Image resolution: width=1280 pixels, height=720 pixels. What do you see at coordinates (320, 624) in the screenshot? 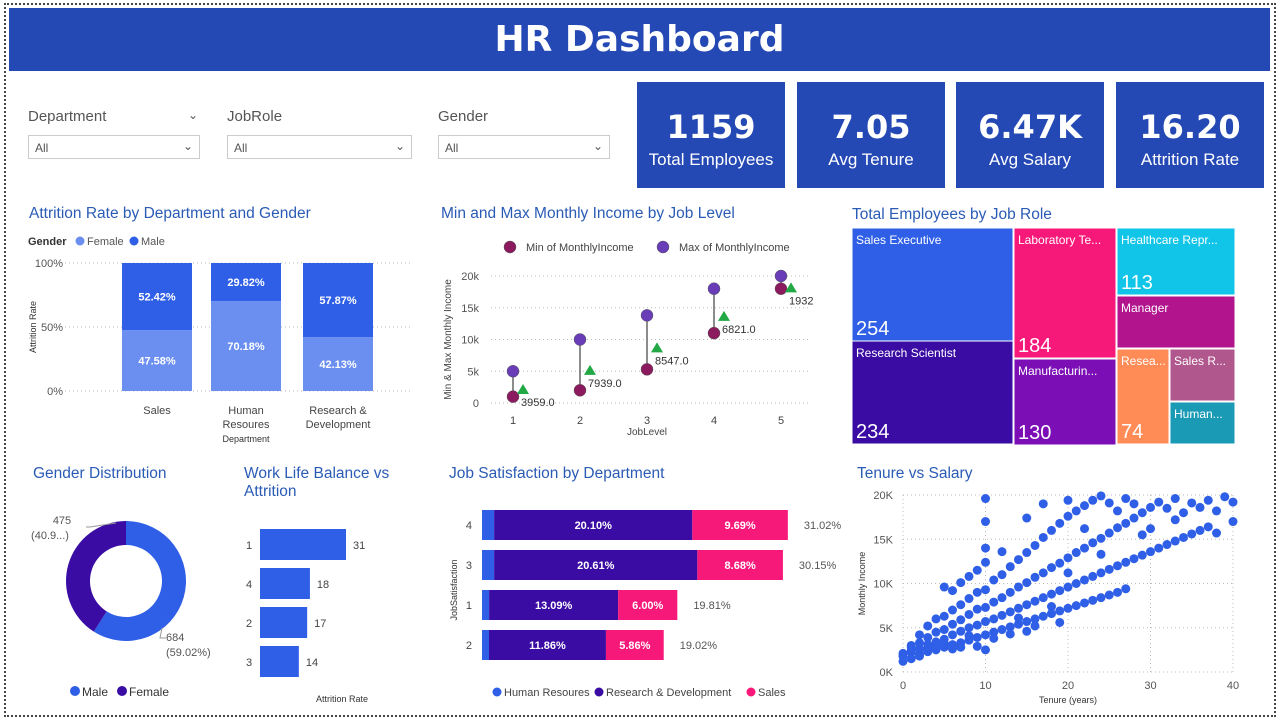
I see `data-label: 17` at bounding box center [320, 624].